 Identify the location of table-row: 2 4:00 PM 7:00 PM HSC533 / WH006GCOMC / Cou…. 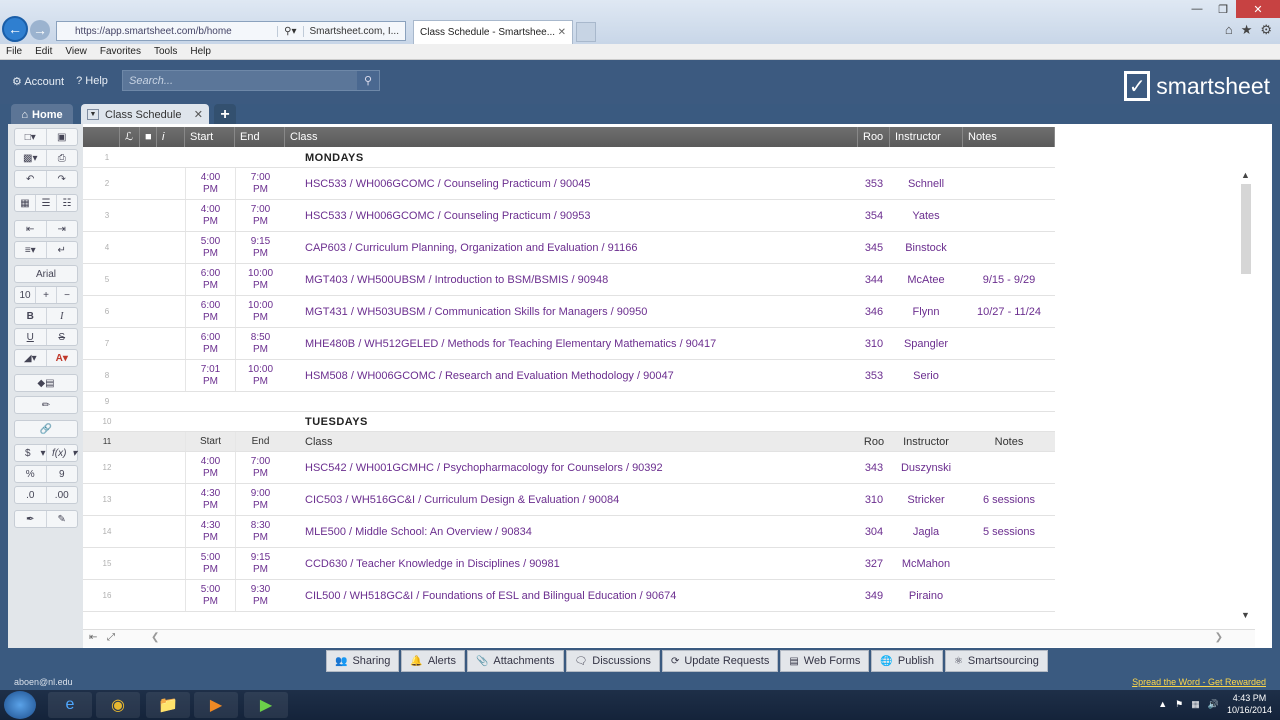
(569, 184).